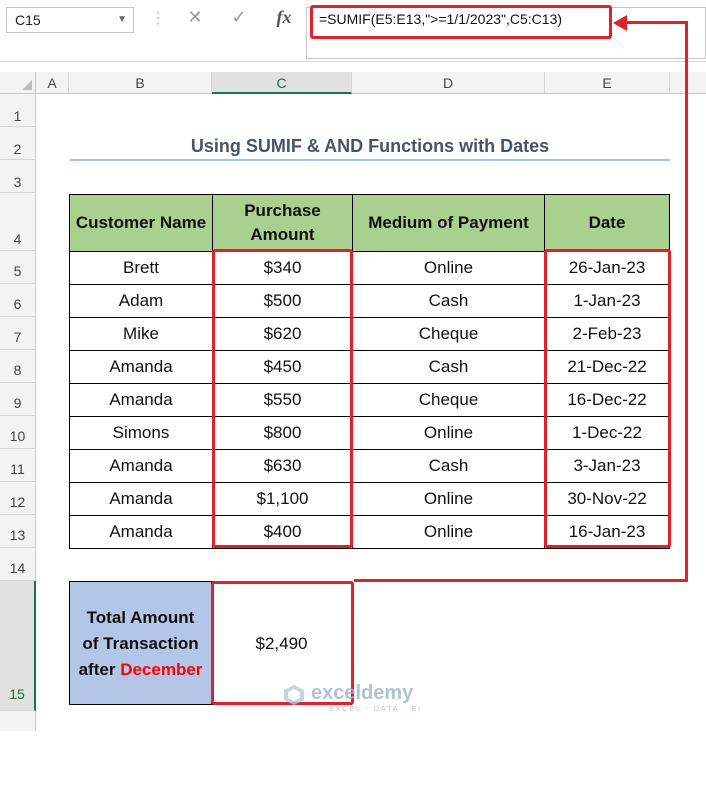 This screenshot has height=807, width=706. Describe the element at coordinates (141, 268) in the screenshot. I see `cell-customer: Brett` at that location.